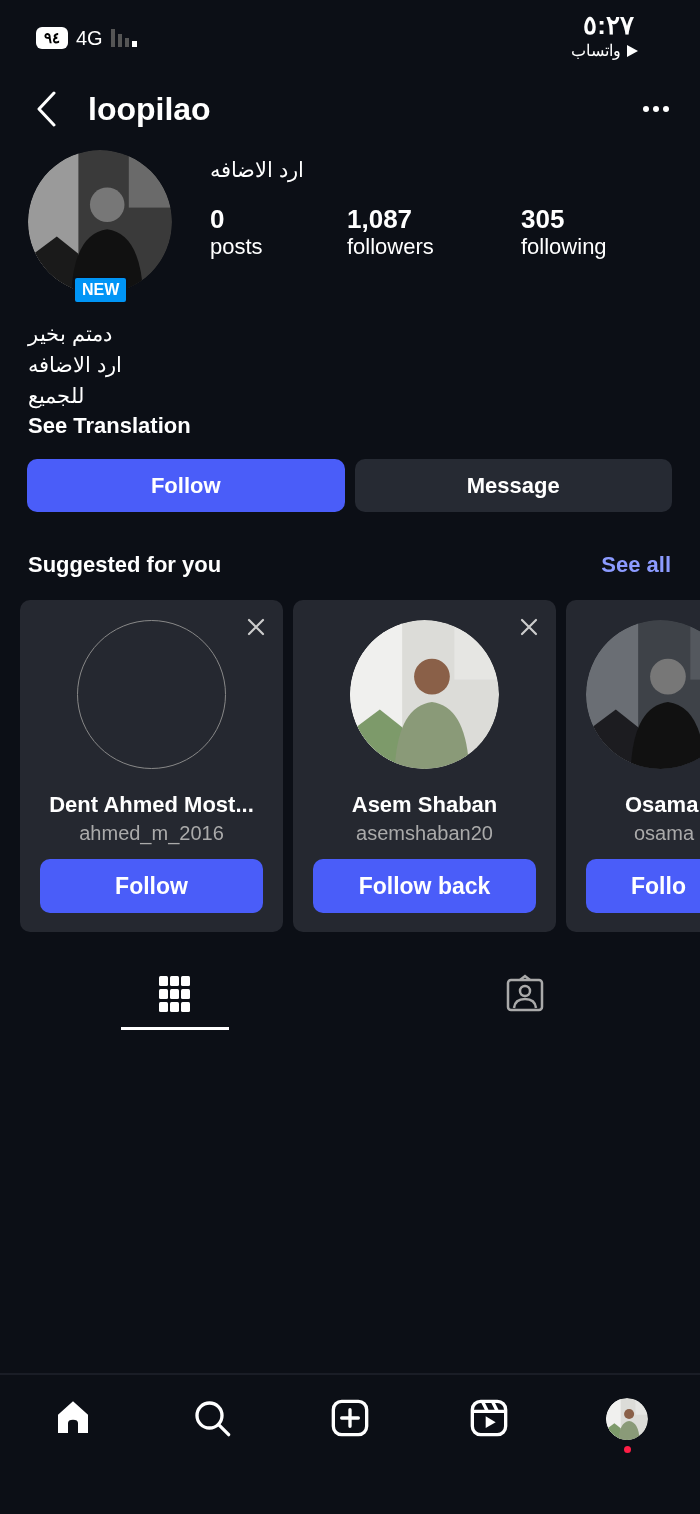 The height and width of the screenshot is (1514, 700). I want to click on follow-button: Follo, so click(643, 886).